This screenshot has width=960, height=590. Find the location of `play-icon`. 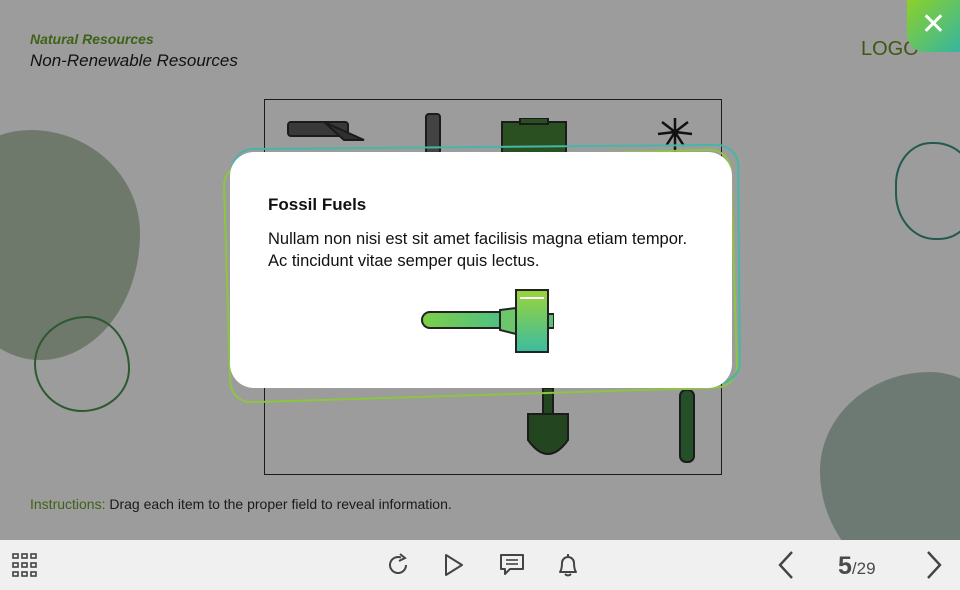

play-icon is located at coordinates (454, 565).